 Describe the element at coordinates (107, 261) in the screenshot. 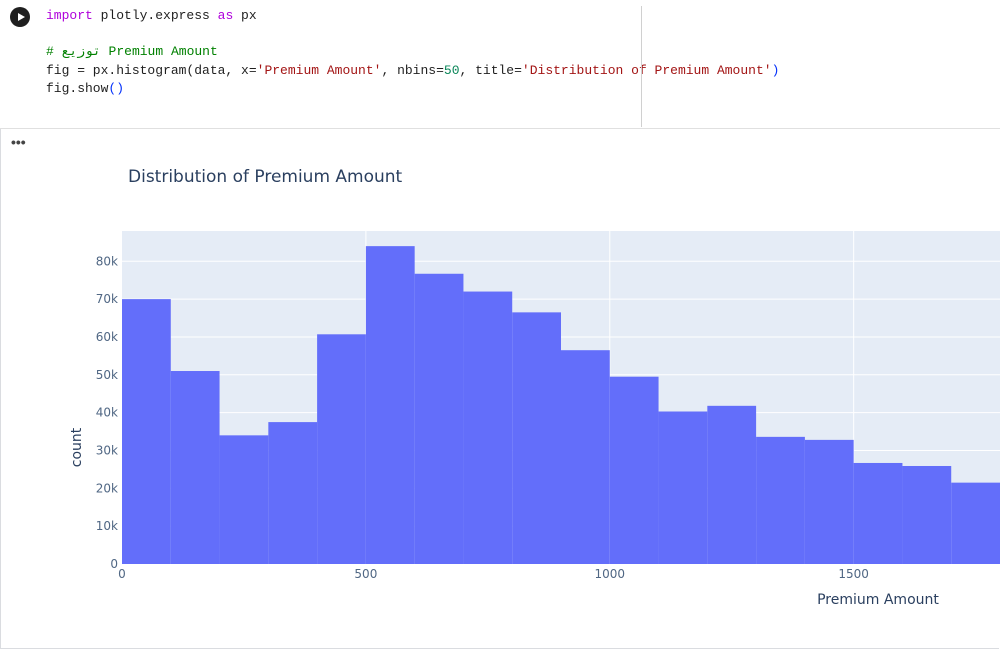

I see `y-tick-label: 80k` at that location.